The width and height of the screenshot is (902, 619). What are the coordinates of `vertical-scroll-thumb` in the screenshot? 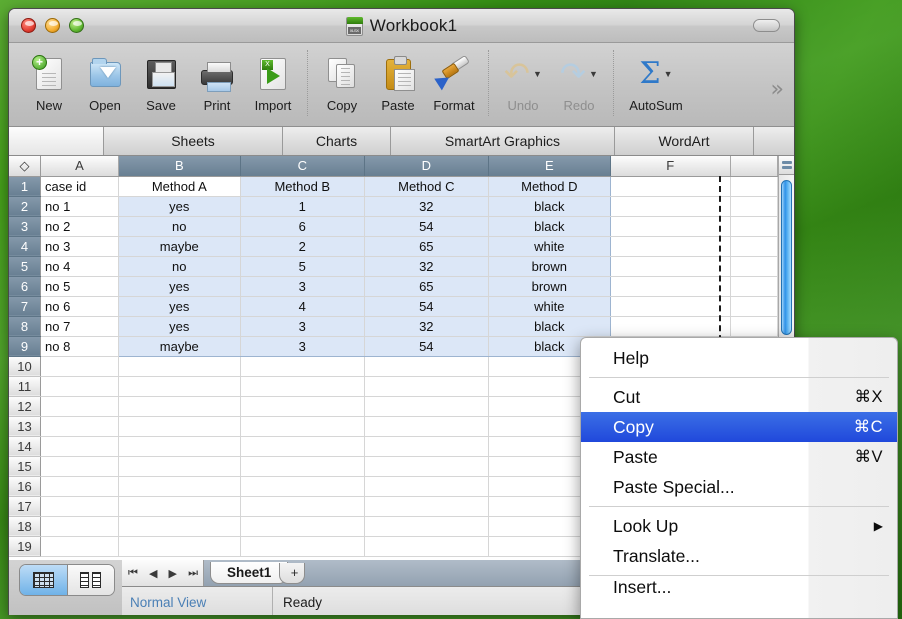 It's located at (786, 257).